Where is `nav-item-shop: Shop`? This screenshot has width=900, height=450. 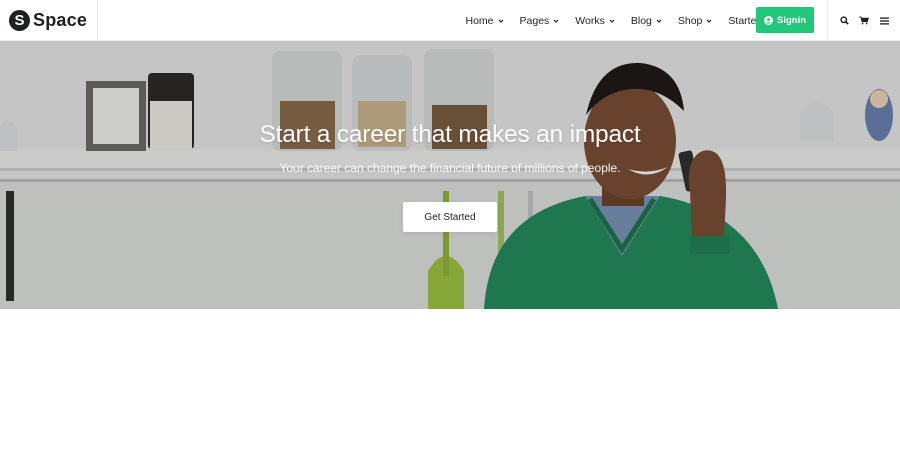
nav-item-shop: Shop is located at coordinates (695, 20).